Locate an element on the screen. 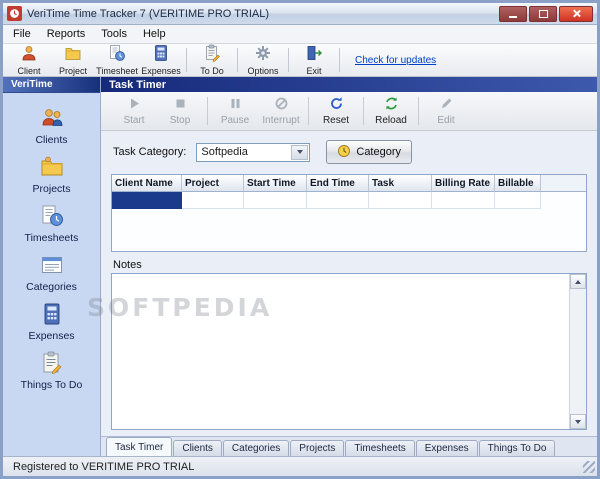 The width and height of the screenshot is (600, 479). task-category-row: Task Category: Softpedia Category is located at coordinates (349, 151).